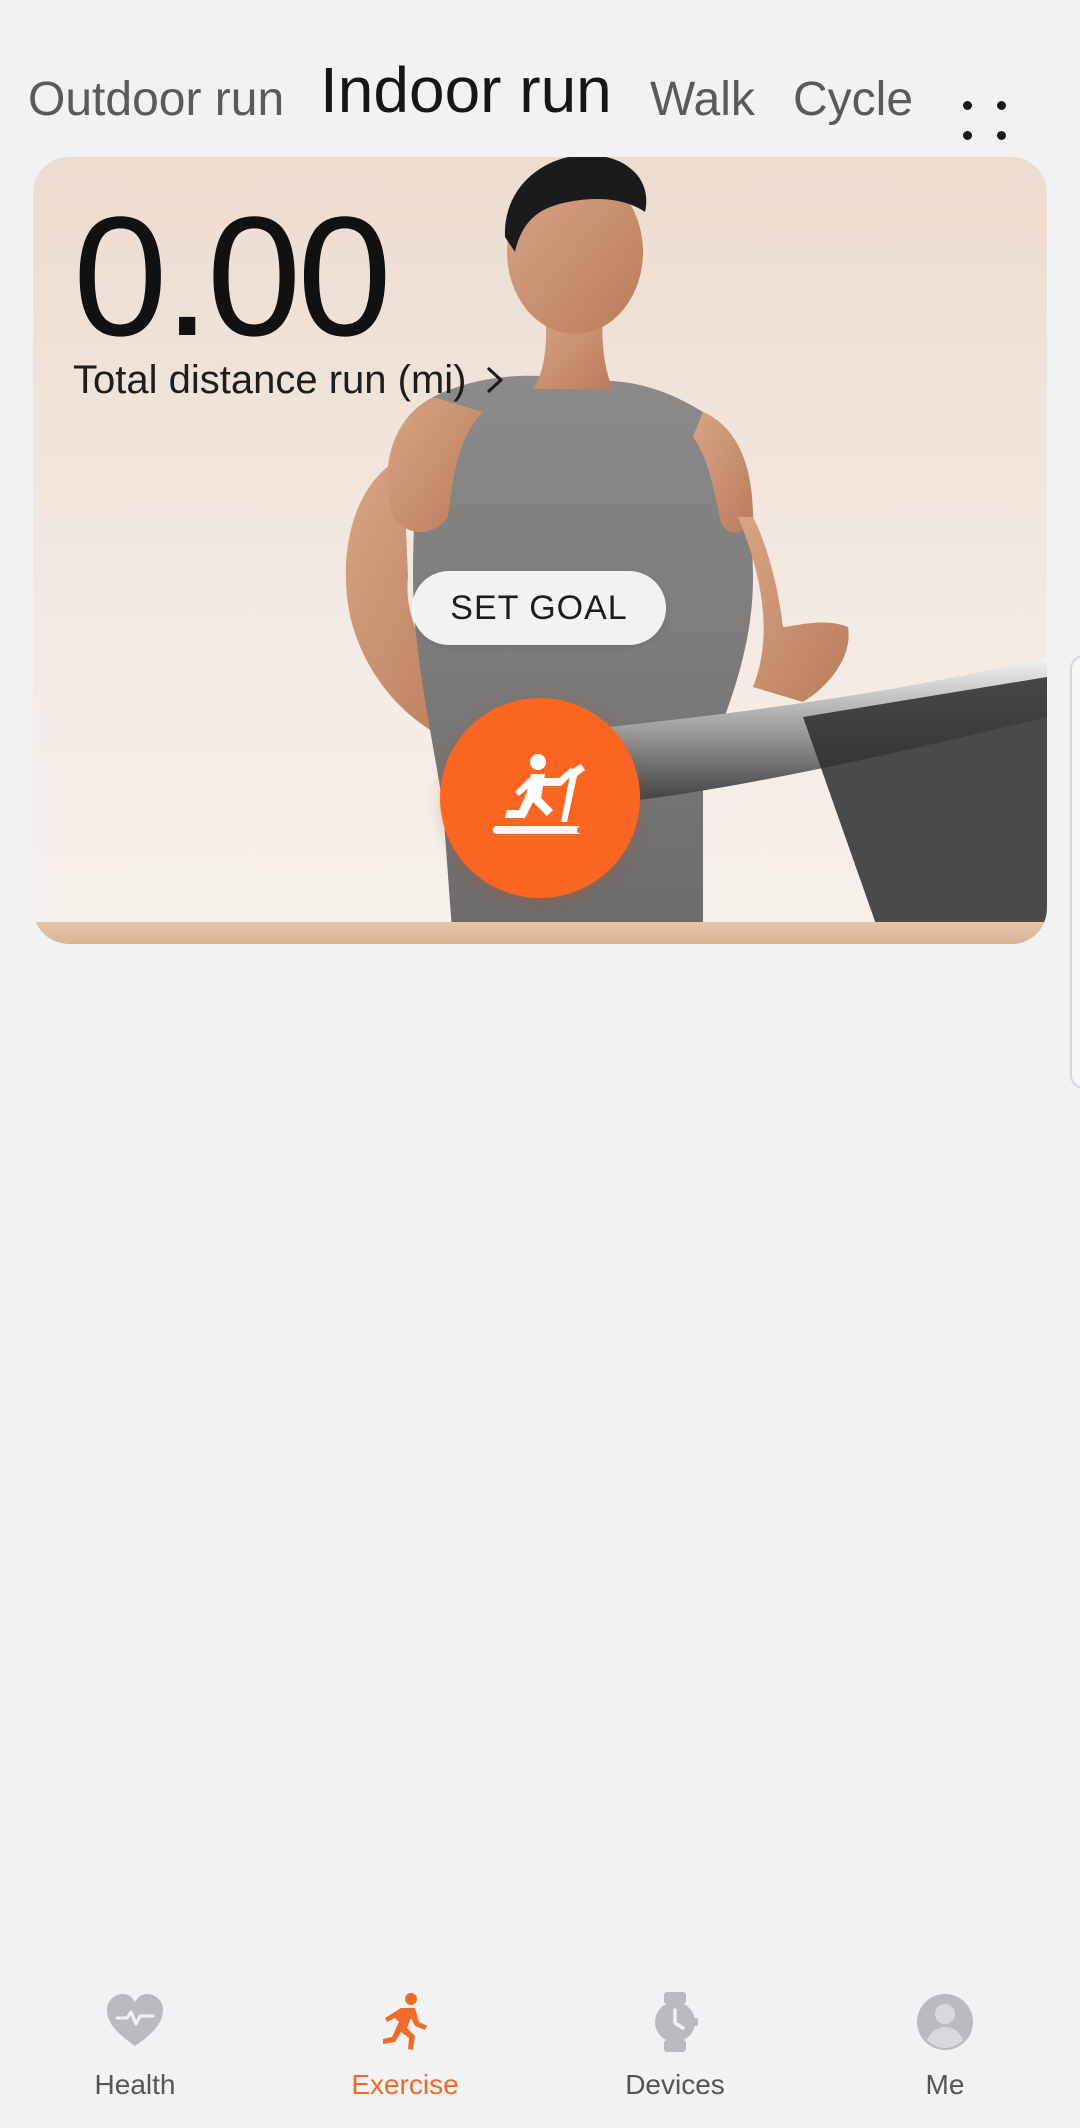 This screenshot has height=2128, width=1080. Describe the element at coordinates (676, 2022) in the screenshot. I see `watch-icon` at that location.